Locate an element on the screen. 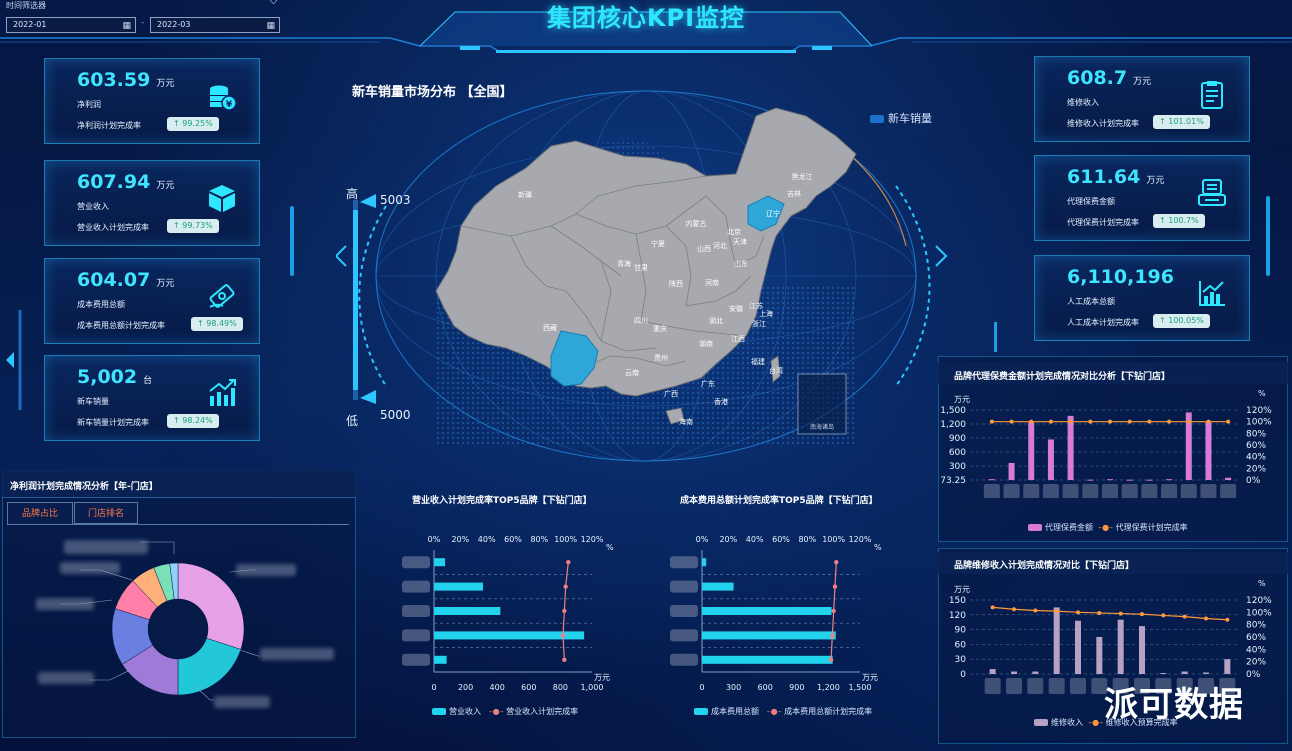  y2-axis-tick: 0% is located at coordinates (1253, 481).